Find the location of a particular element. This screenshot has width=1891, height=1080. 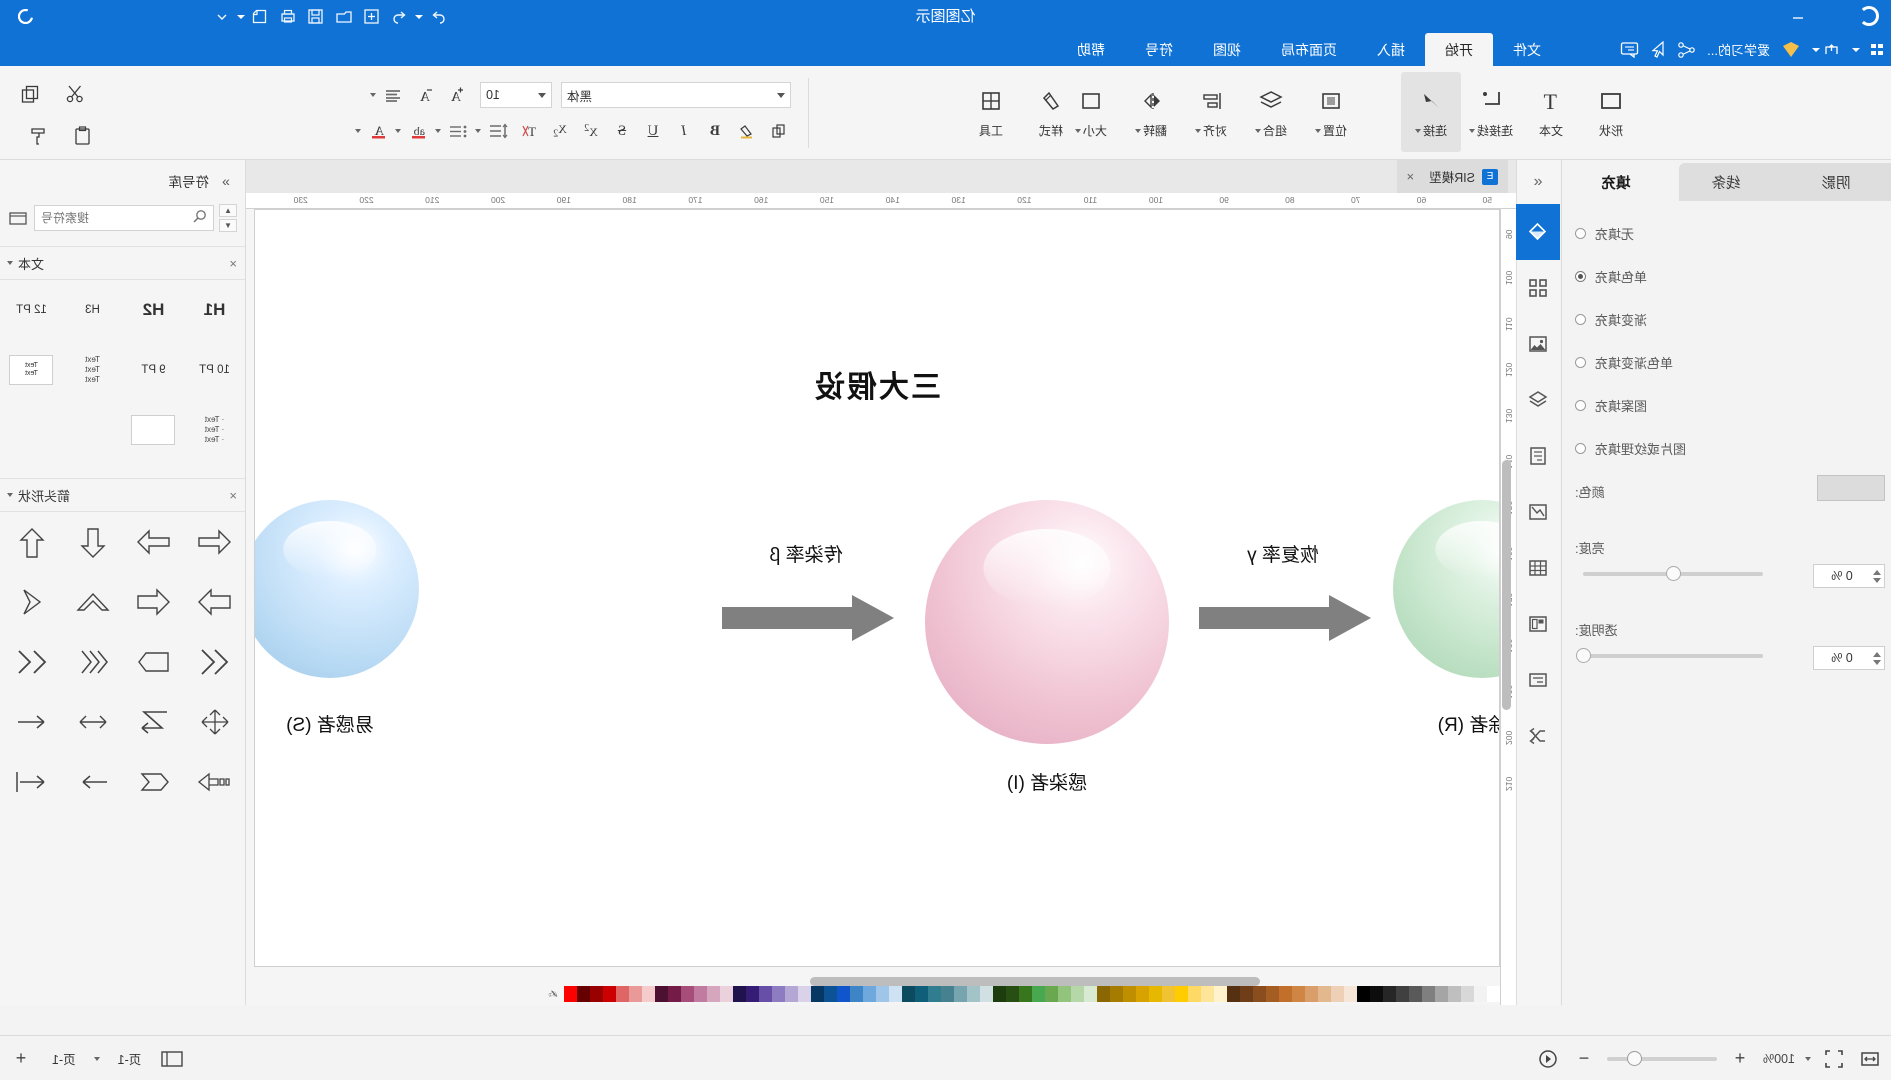

tool-style: 样式 is located at coordinates (1051, 112).